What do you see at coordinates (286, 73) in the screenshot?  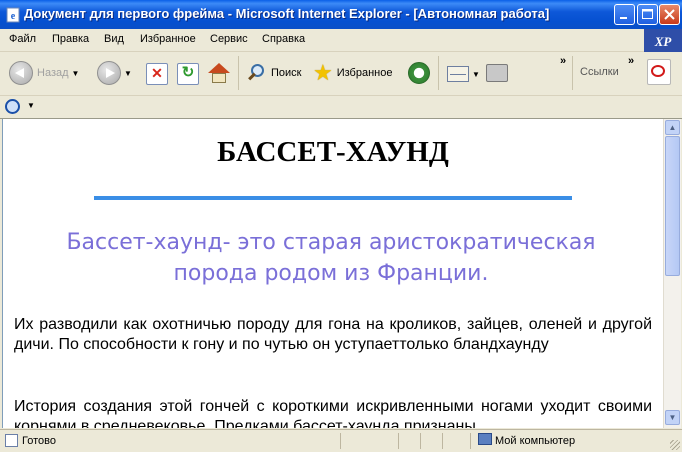 I see `search-label: Поиск` at bounding box center [286, 73].